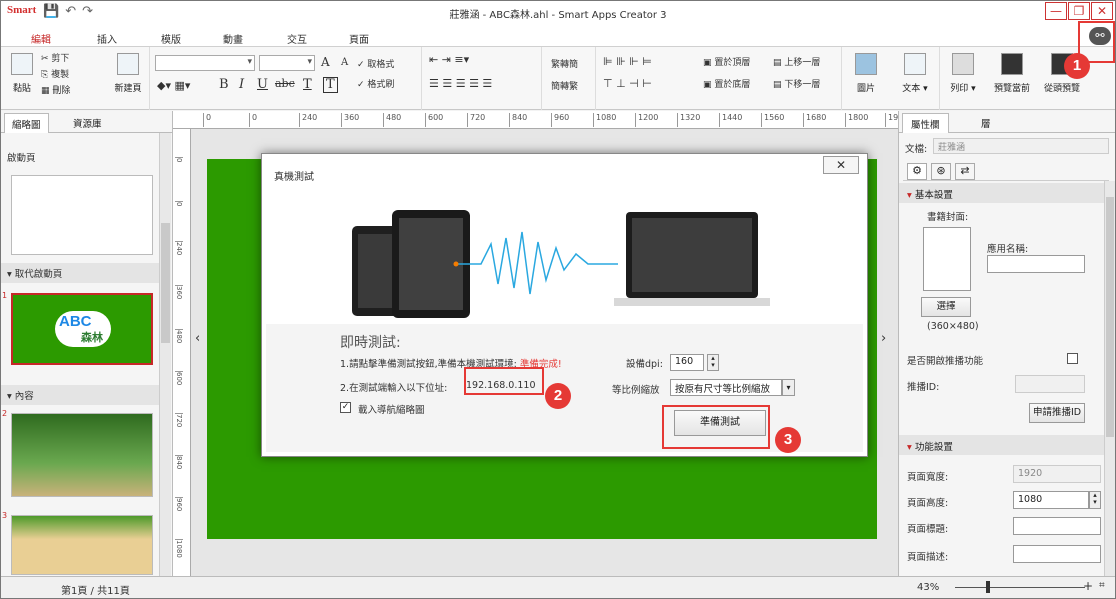  Describe the element at coordinates (1057, 413) in the screenshot. I see `apply-push-id-button: 申請推播ID` at that location.